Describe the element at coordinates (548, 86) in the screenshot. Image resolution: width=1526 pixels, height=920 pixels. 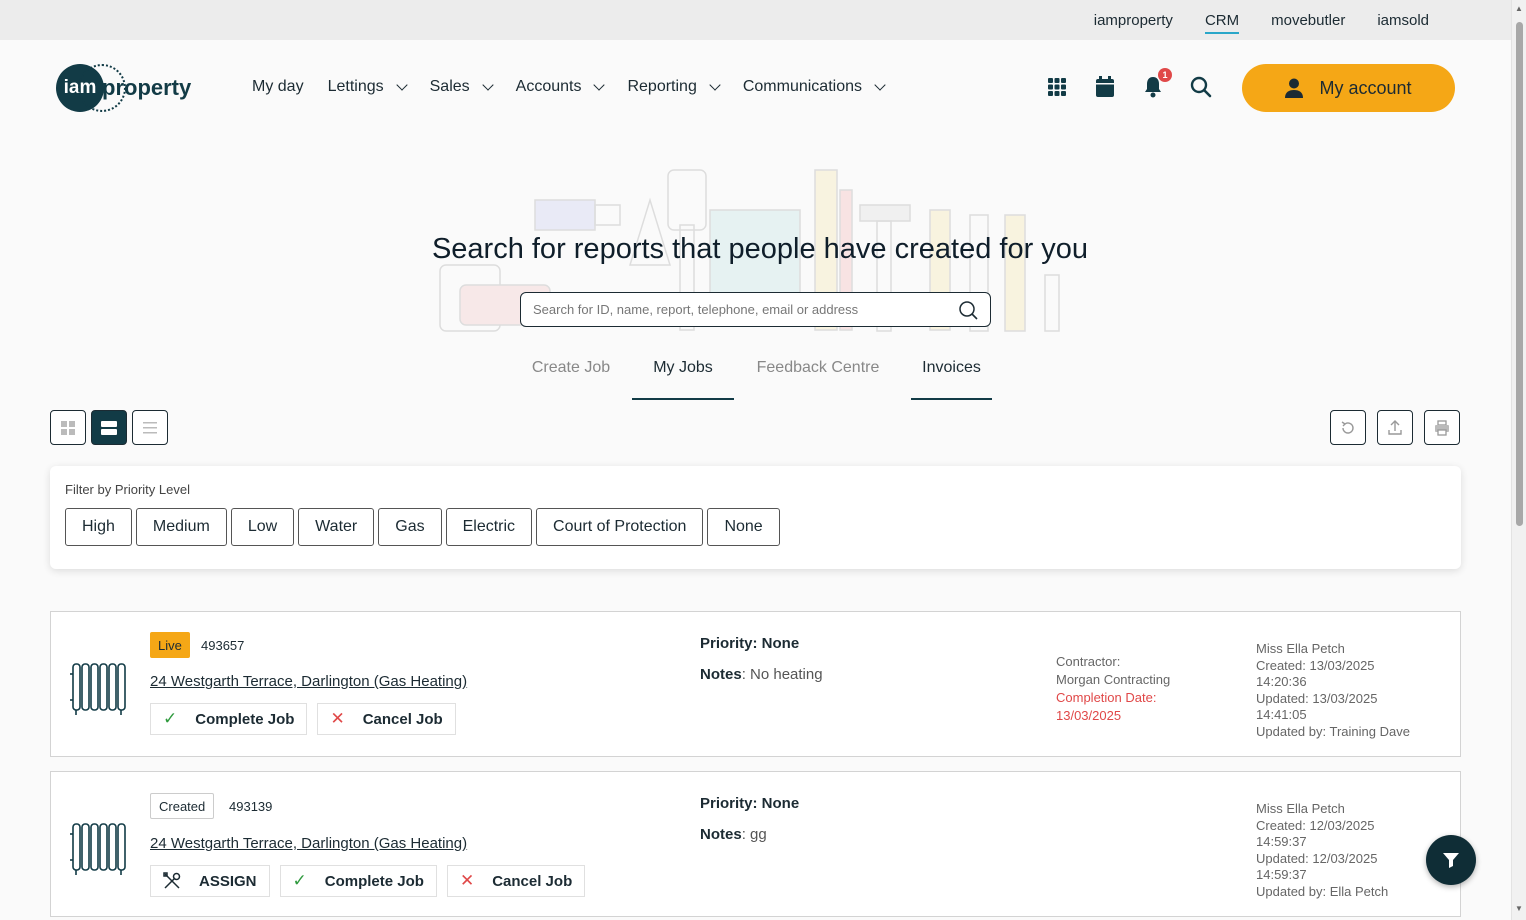
I see `nav-label: Accounts` at that location.